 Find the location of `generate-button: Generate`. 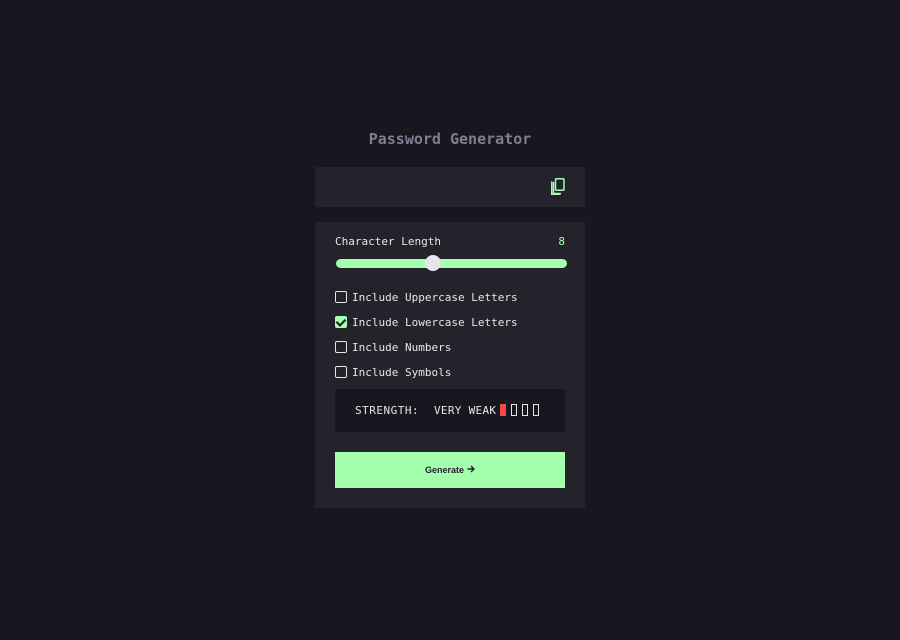

generate-button: Generate is located at coordinates (450, 470).